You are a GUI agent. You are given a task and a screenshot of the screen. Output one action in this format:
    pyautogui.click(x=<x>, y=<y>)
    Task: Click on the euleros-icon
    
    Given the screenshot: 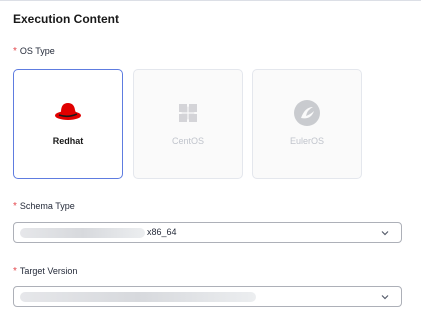 What is the action you would take?
    pyautogui.click(x=307, y=113)
    